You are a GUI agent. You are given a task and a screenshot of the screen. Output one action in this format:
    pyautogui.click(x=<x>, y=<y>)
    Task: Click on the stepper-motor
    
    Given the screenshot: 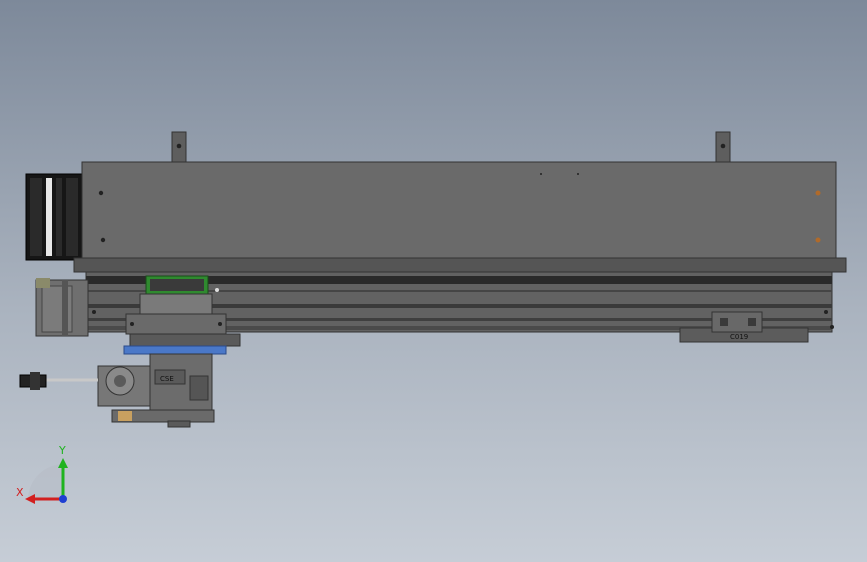 What is the action you would take?
    pyautogui.click(x=62, y=307)
    